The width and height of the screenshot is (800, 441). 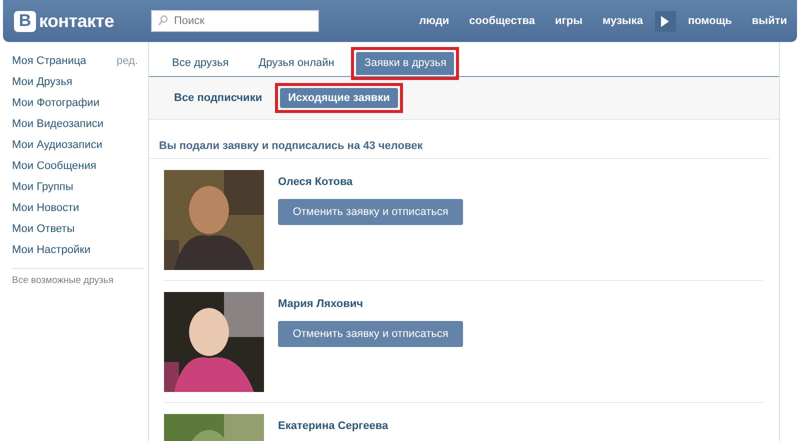 What do you see at coordinates (568, 21) in the screenshot?
I see `nav-link: игры` at bounding box center [568, 21].